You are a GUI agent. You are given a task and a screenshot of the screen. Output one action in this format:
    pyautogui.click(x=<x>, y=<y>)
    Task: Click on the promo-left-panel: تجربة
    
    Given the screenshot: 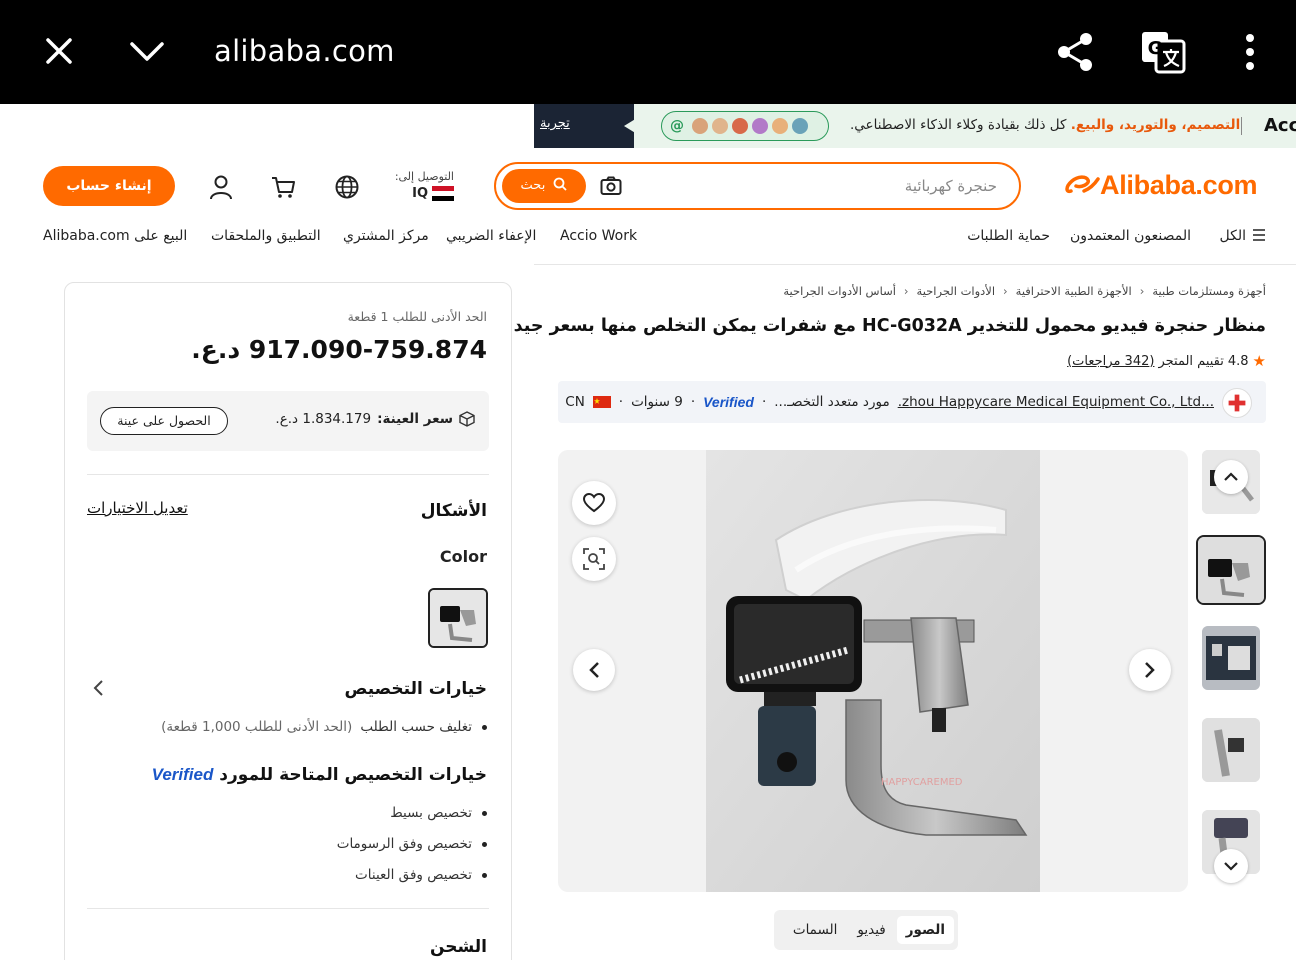 What is the action you would take?
    pyautogui.click(x=584, y=126)
    